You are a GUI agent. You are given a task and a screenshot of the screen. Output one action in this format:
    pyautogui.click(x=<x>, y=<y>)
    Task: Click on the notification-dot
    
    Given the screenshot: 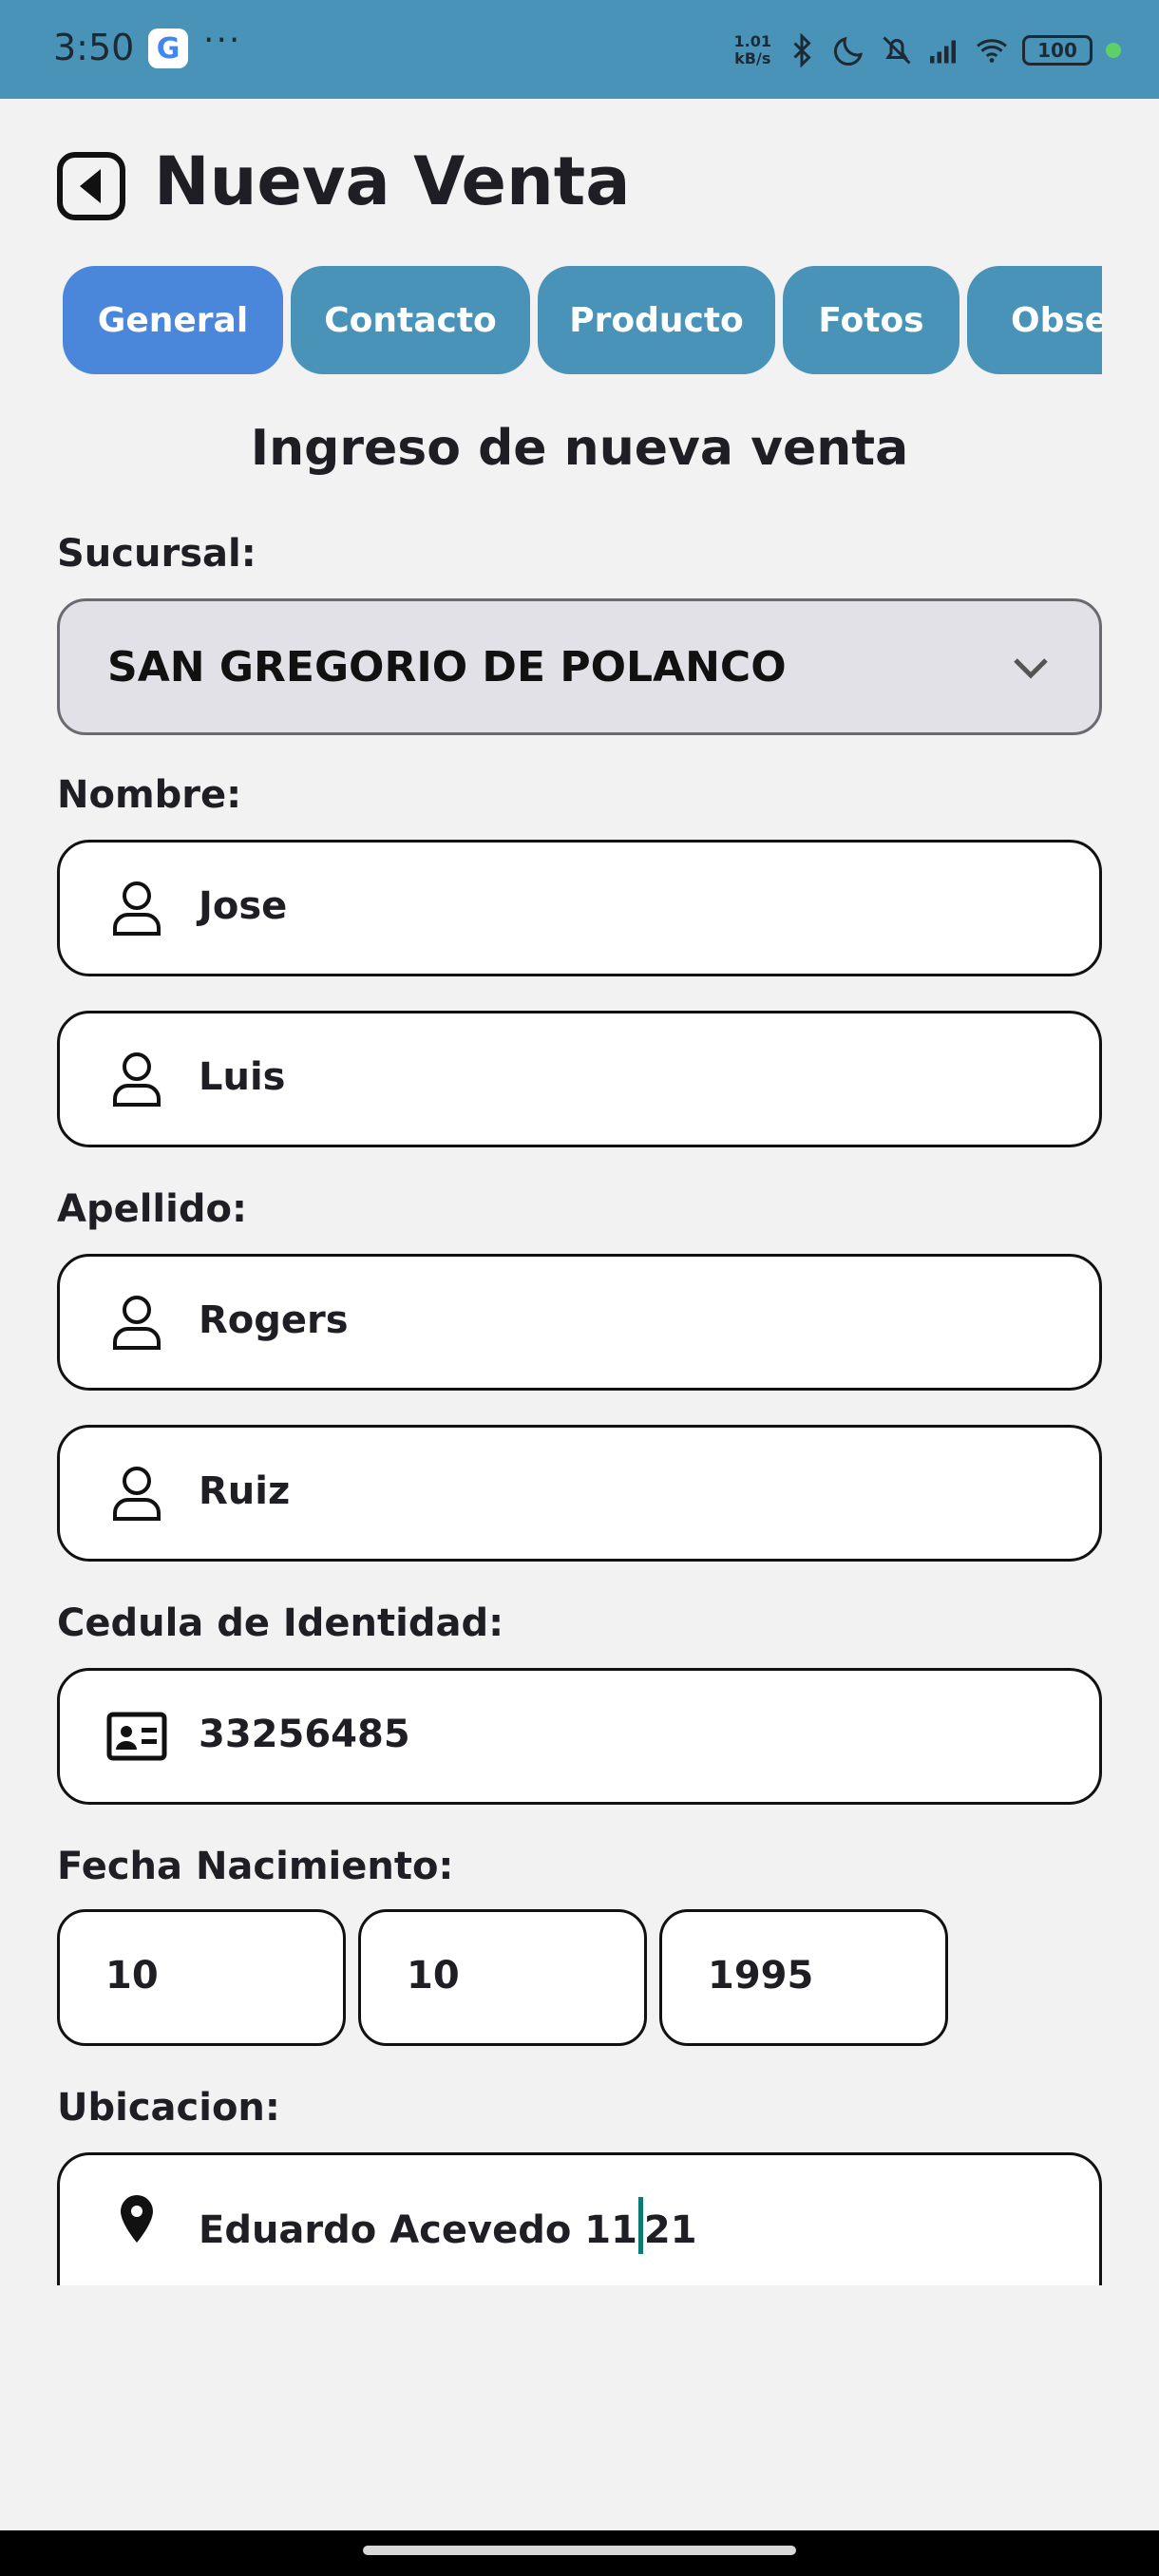 What is the action you would take?
    pyautogui.click(x=1113, y=50)
    